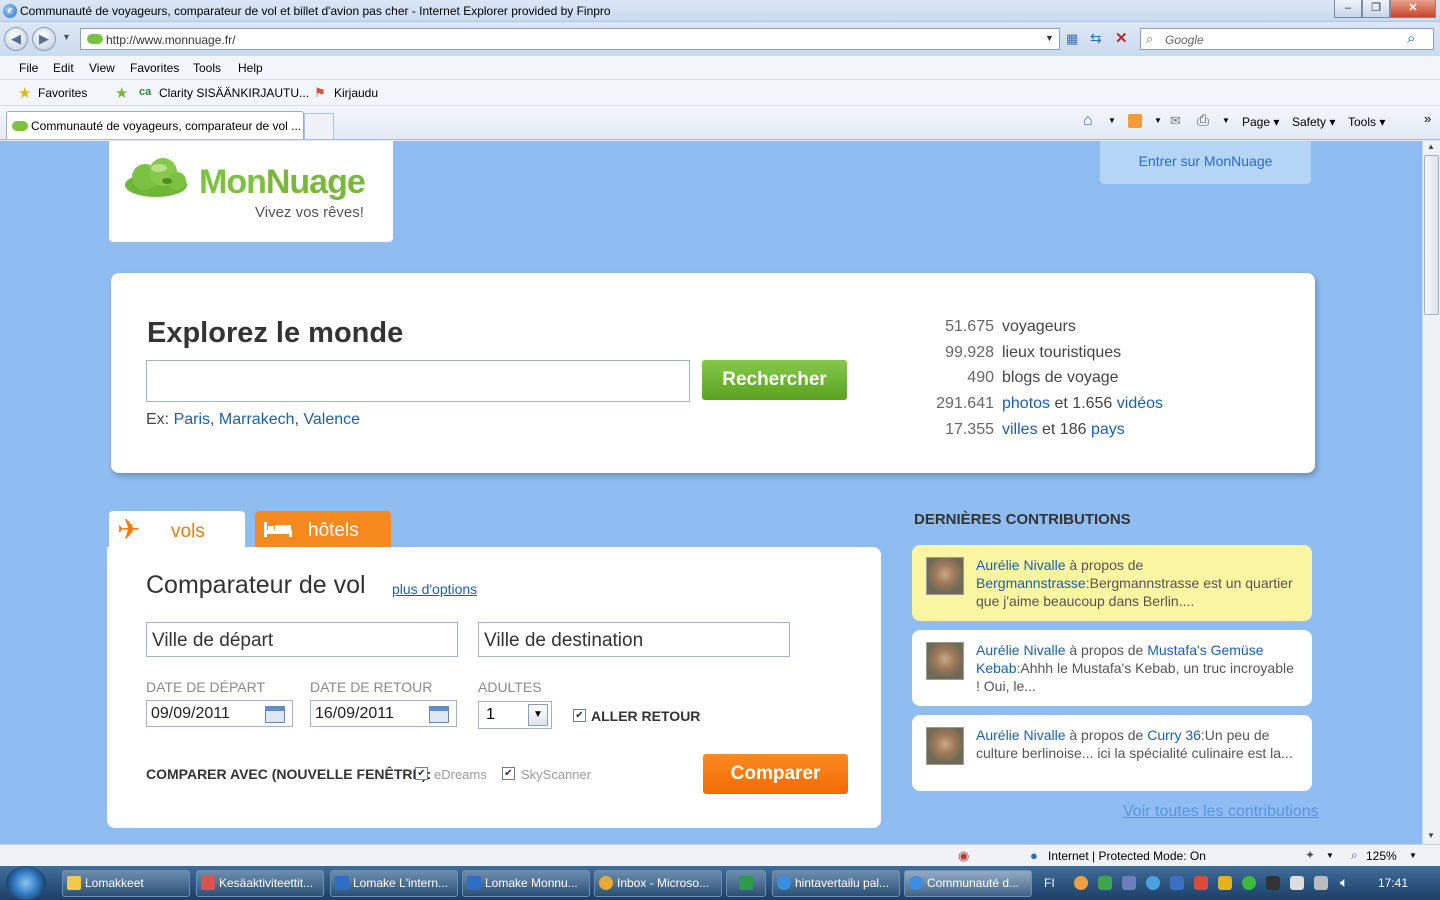 Image resolution: width=1440 pixels, height=900 pixels. What do you see at coordinates (207, 68) in the screenshot?
I see `menu-tools: Tools` at bounding box center [207, 68].